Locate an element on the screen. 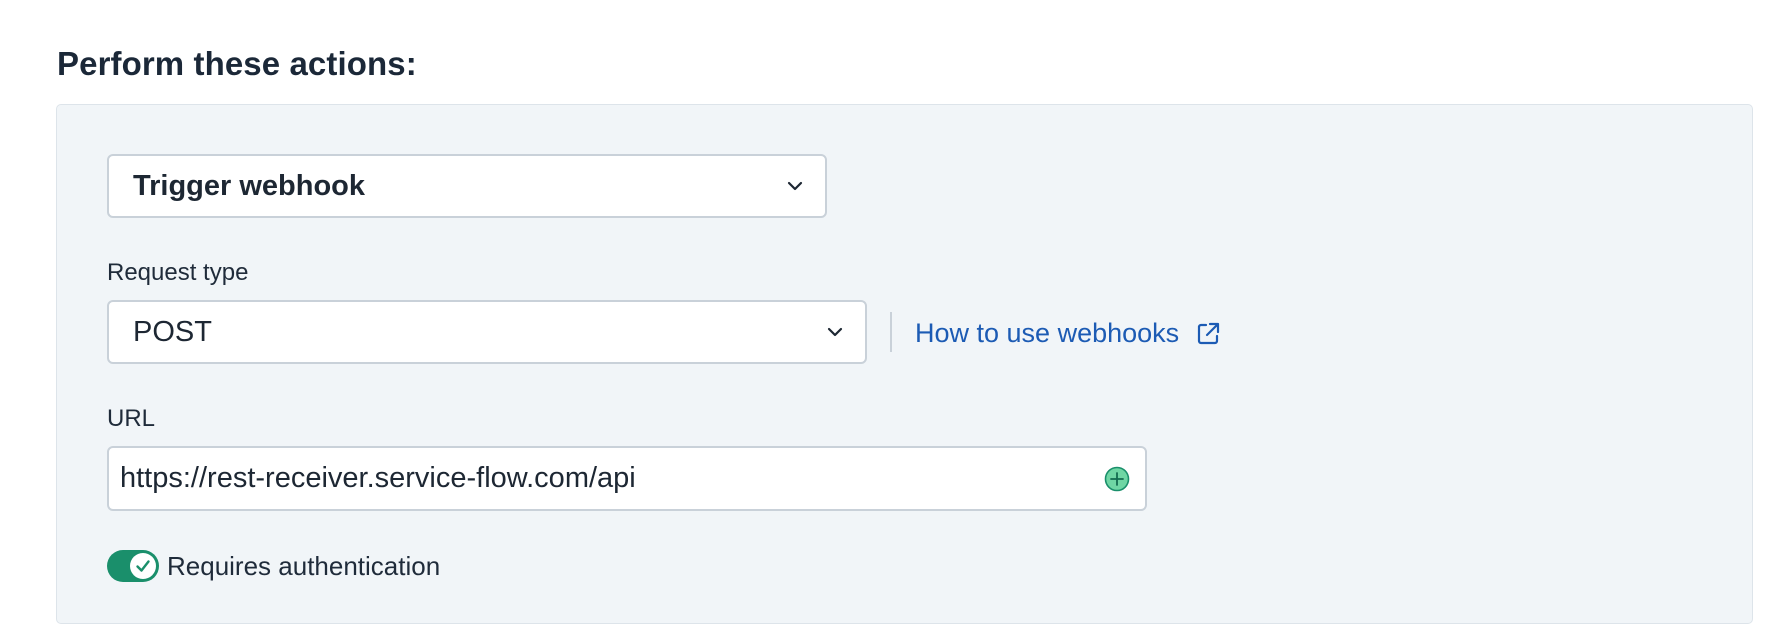  requires-authentication-row: Requires authentication is located at coordinates (273, 566).